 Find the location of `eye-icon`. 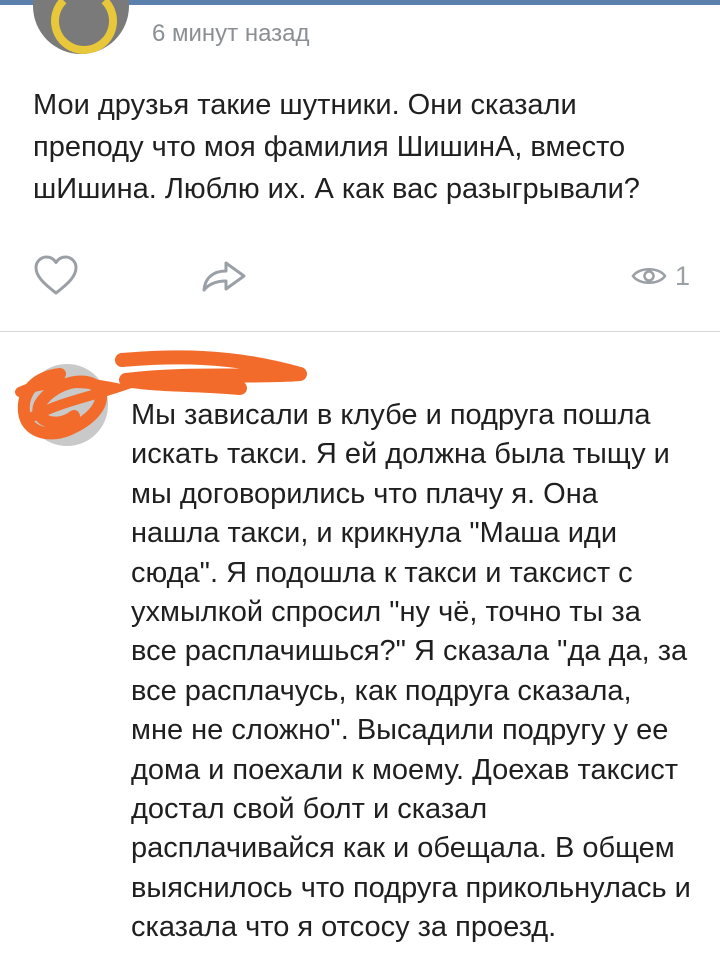

eye-icon is located at coordinates (649, 276).